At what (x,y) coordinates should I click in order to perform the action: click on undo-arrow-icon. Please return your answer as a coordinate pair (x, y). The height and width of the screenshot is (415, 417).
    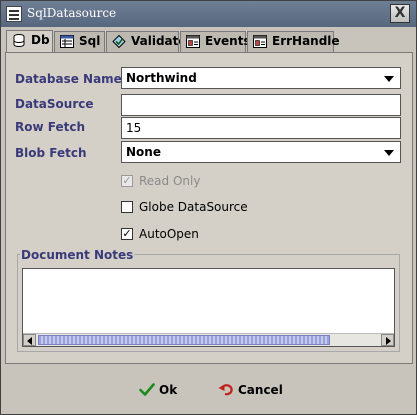
    Looking at the image, I should click on (225, 390).